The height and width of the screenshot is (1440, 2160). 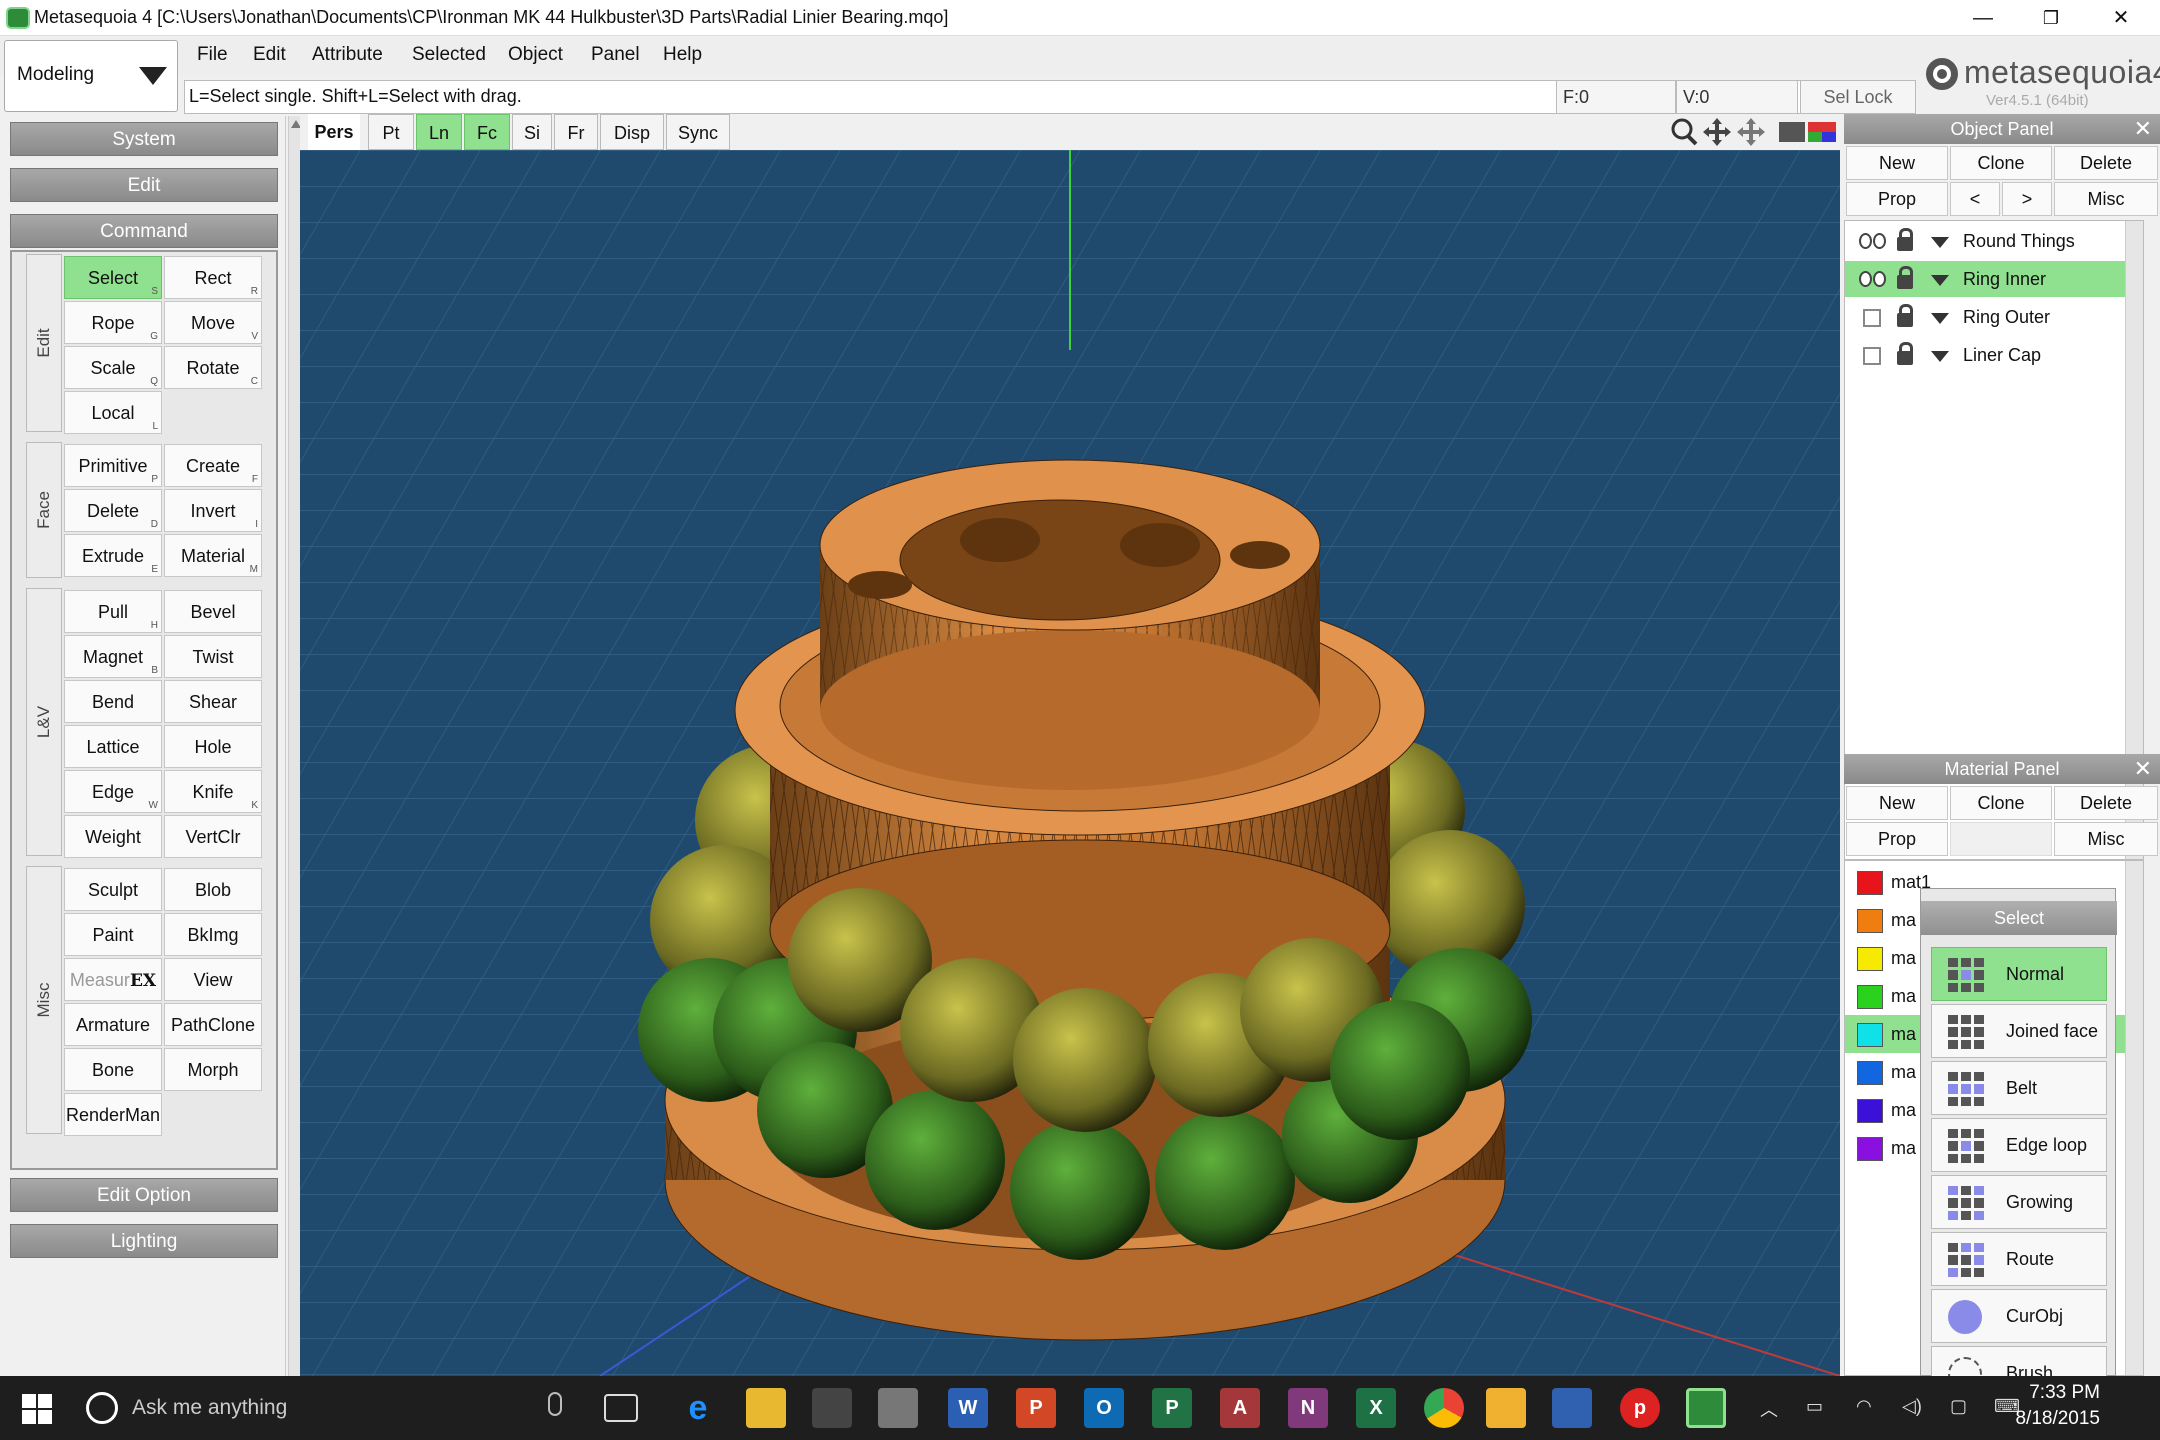 I want to click on object-row: Ring Inner, so click(x=1987, y=279).